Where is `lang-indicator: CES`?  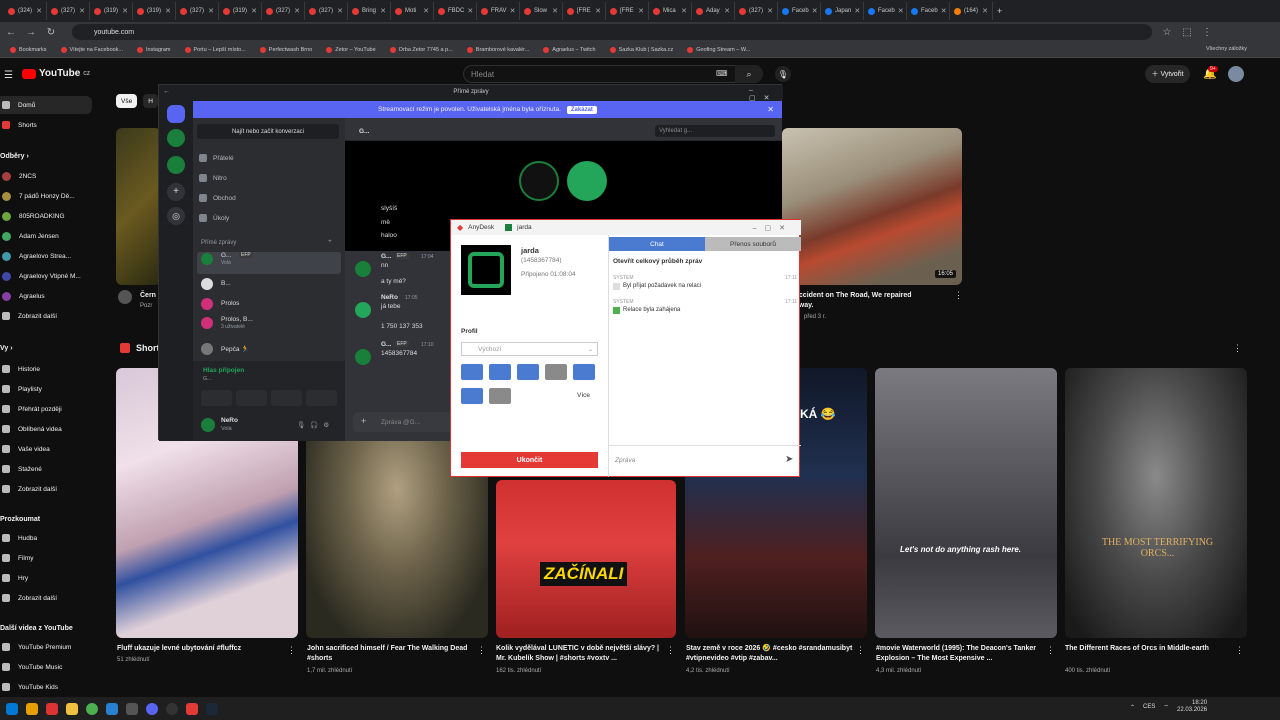 lang-indicator: CES is located at coordinates (1149, 707).